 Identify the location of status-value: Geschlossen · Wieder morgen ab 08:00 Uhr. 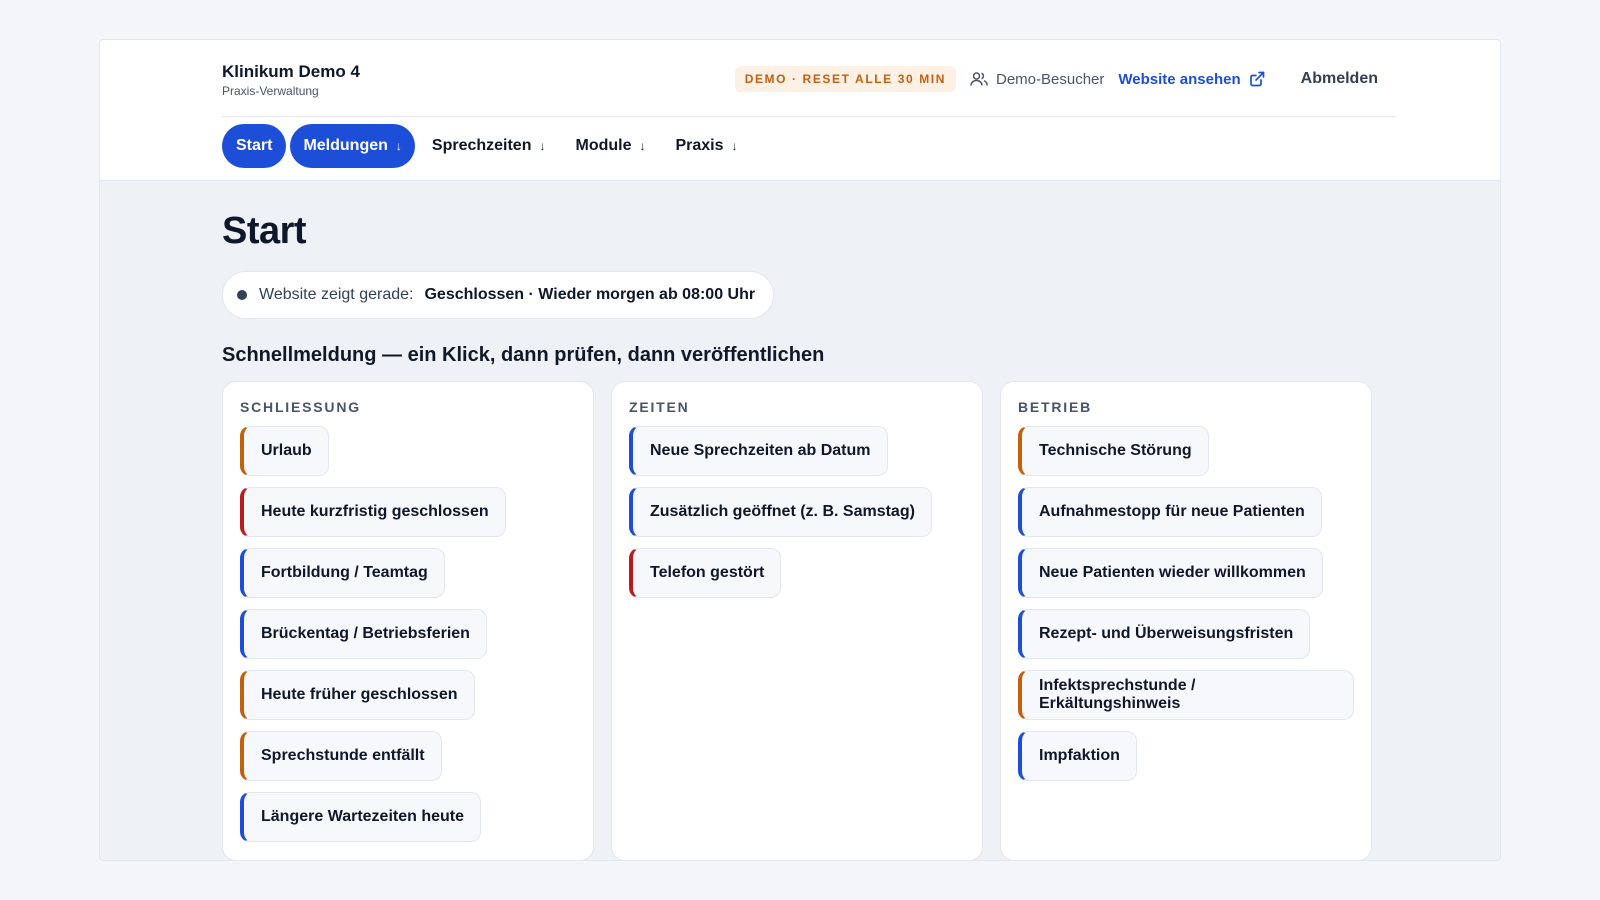
(590, 294).